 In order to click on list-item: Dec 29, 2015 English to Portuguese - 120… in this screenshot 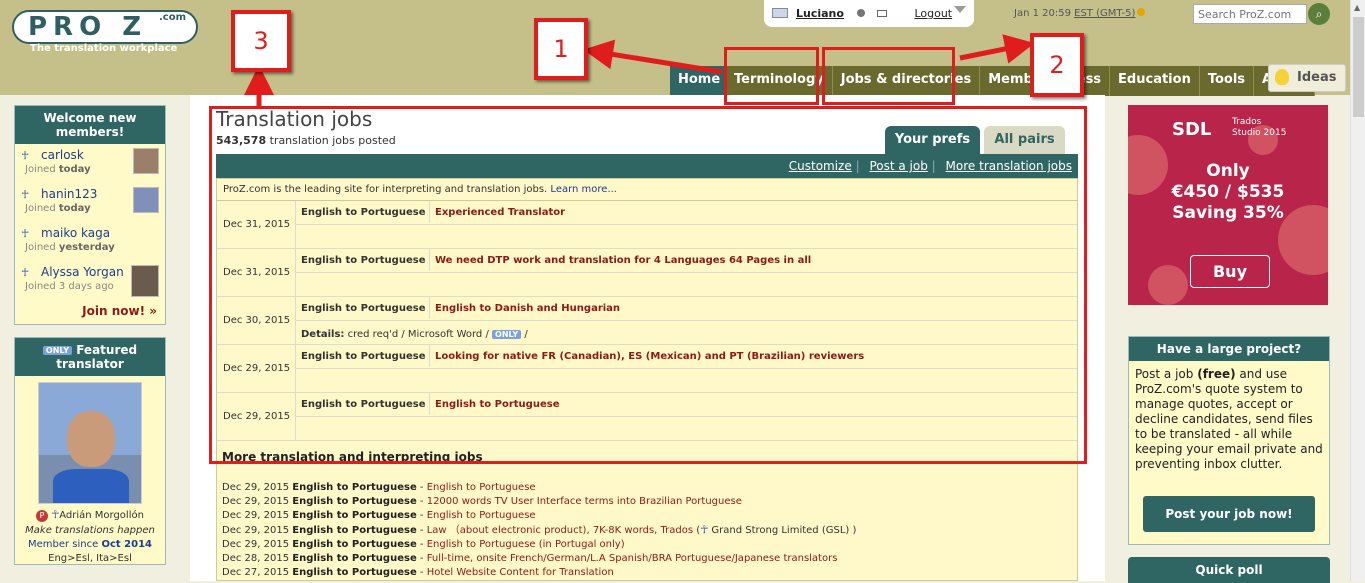, I will do `click(539, 502)`.